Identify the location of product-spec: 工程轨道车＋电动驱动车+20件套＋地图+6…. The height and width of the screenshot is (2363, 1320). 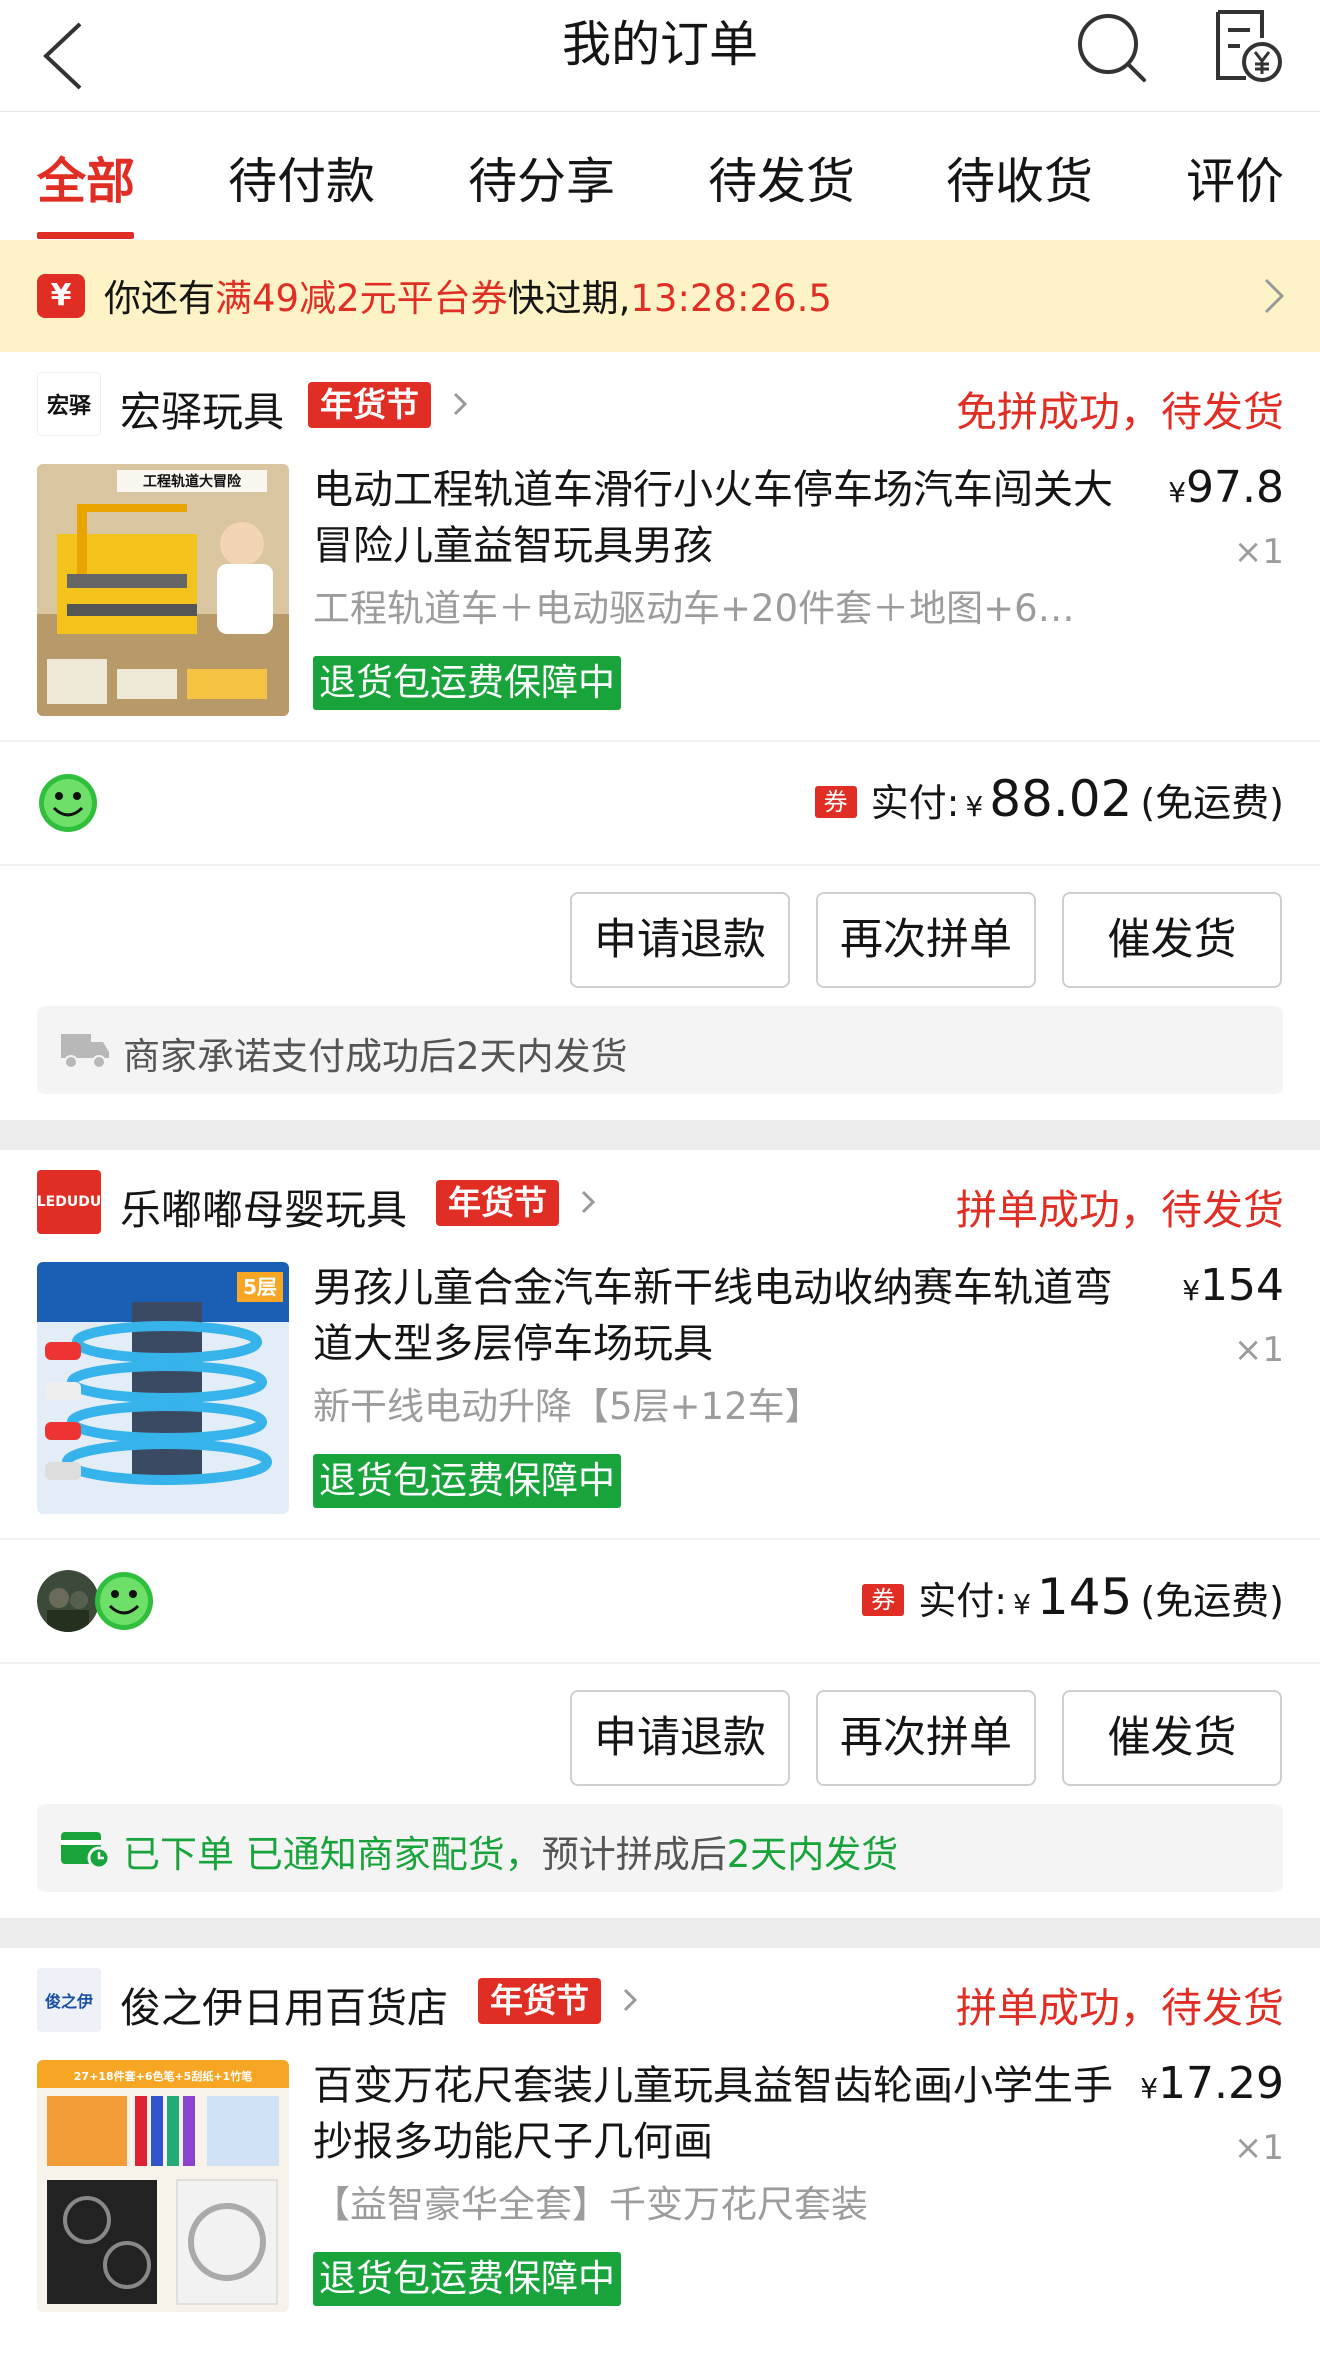
(694, 608).